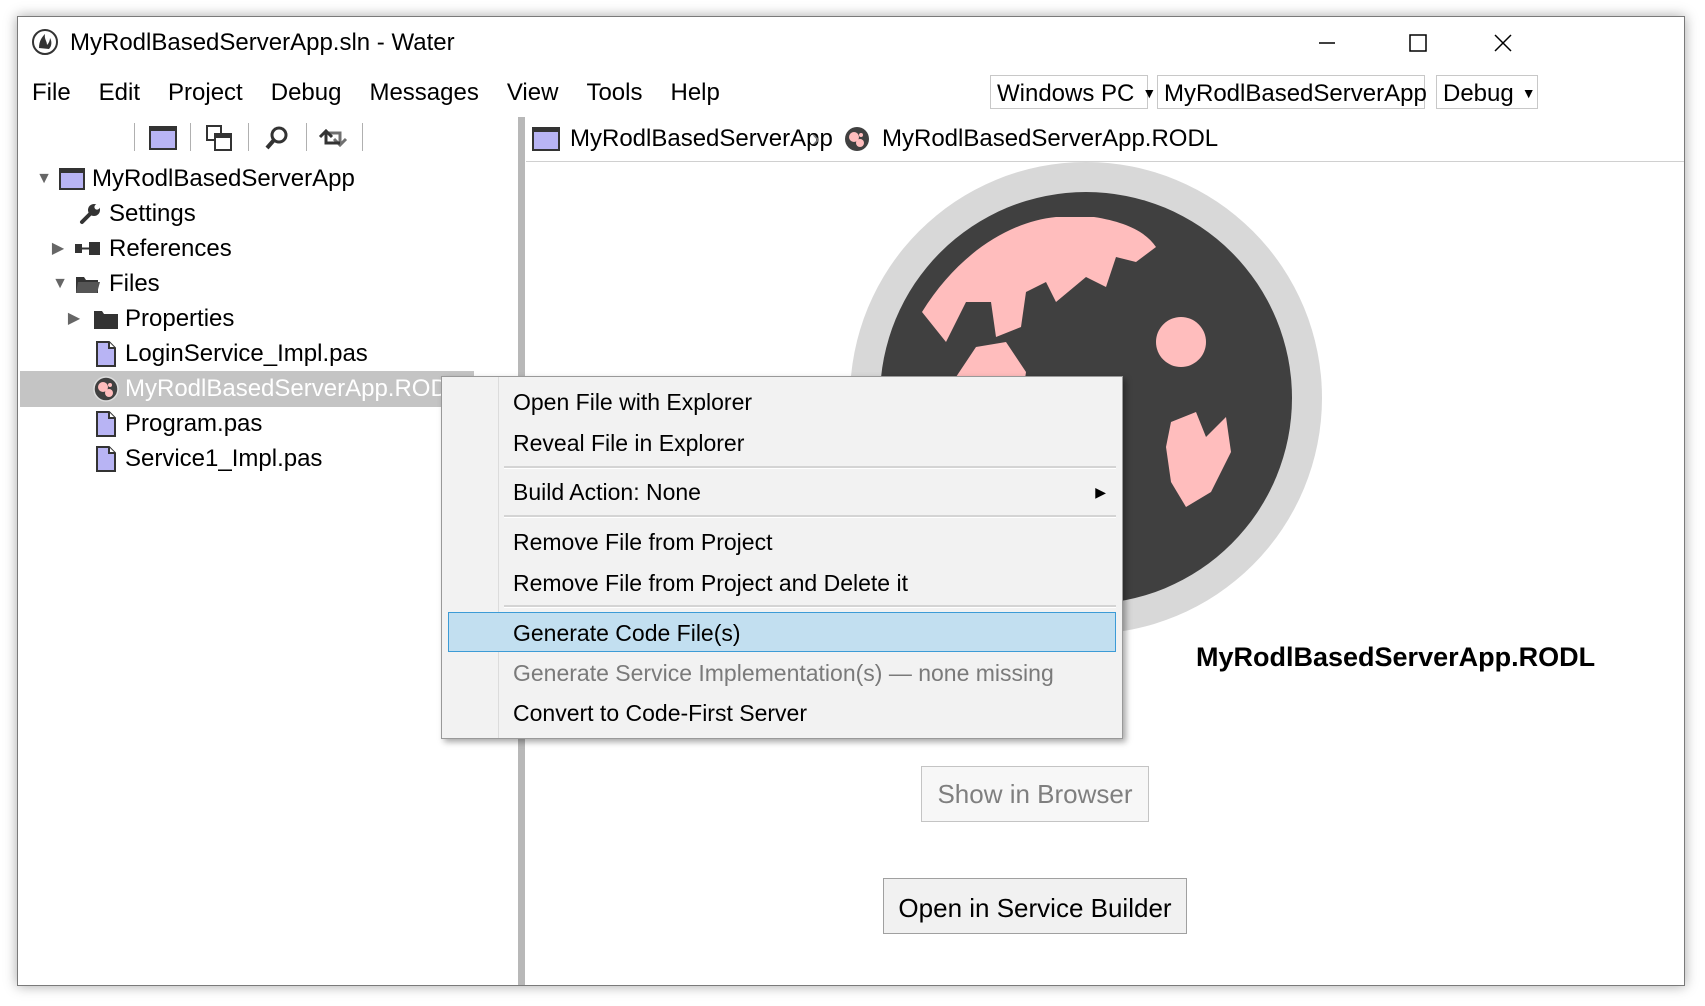 Image resolution: width=1705 pixels, height=1006 pixels. I want to click on references-icon, so click(88, 249).